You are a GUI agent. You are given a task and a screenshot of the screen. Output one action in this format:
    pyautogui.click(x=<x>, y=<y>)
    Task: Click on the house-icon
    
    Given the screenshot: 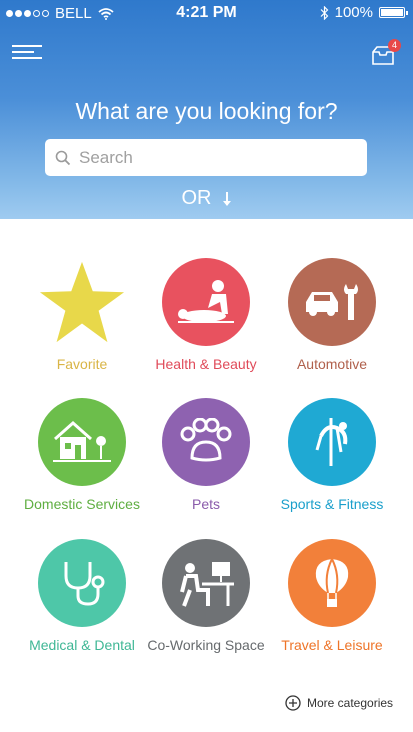 What is the action you would take?
    pyautogui.click(x=82, y=441)
    